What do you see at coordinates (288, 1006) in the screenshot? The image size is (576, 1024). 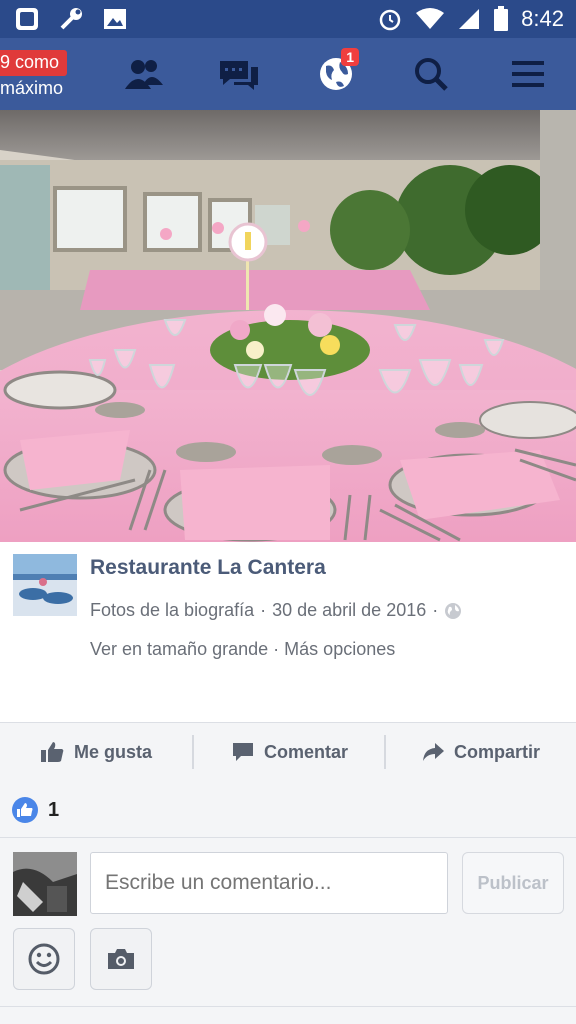 I see `bottom-divider` at bounding box center [288, 1006].